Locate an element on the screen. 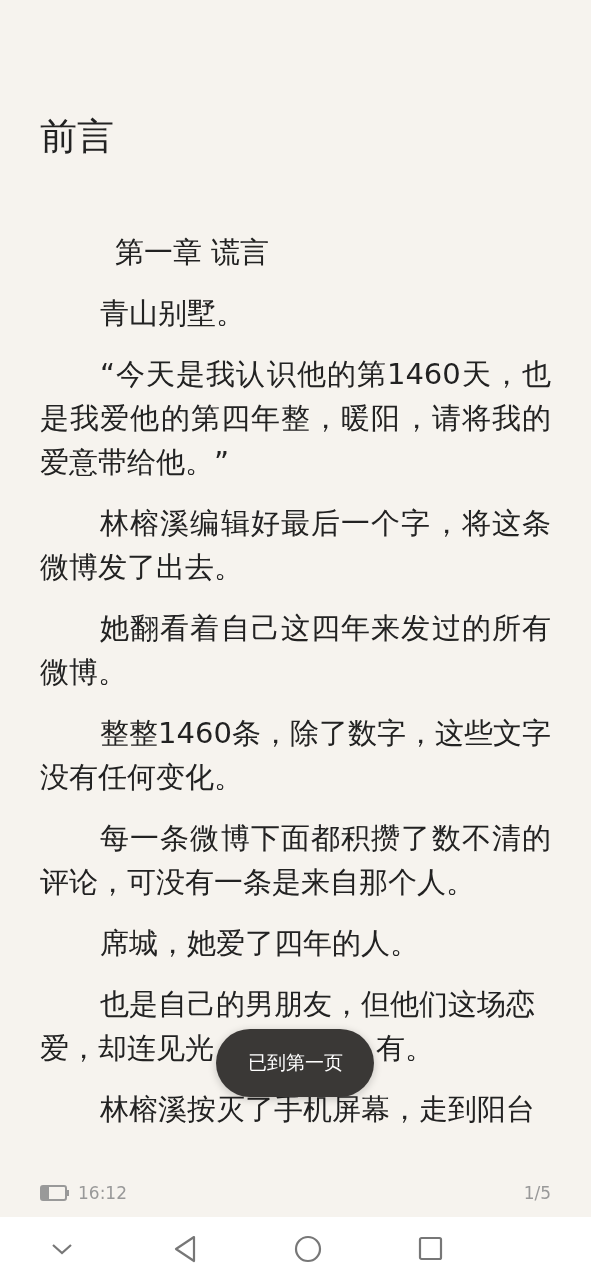  paragraph: 席城，她爱了四年的人。 is located at coordinates (259, 943).